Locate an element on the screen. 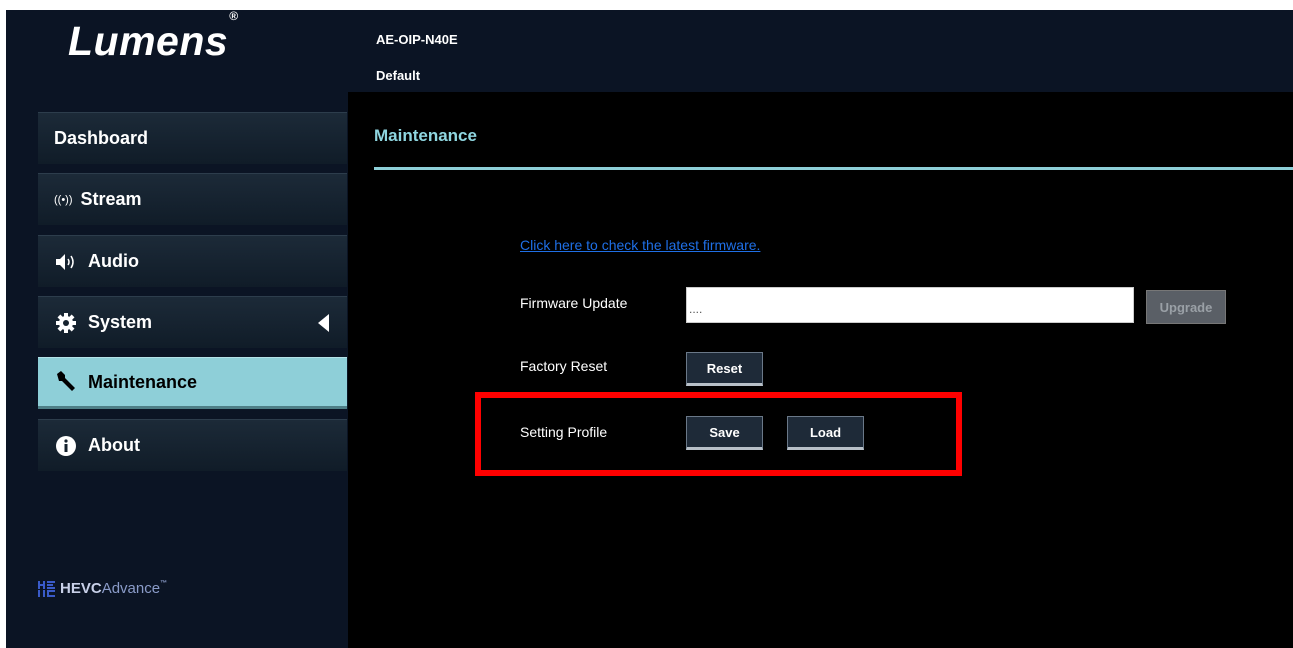  hevc-advance-logo: HEVCAdvance™ is located at coordinates (102, 588).